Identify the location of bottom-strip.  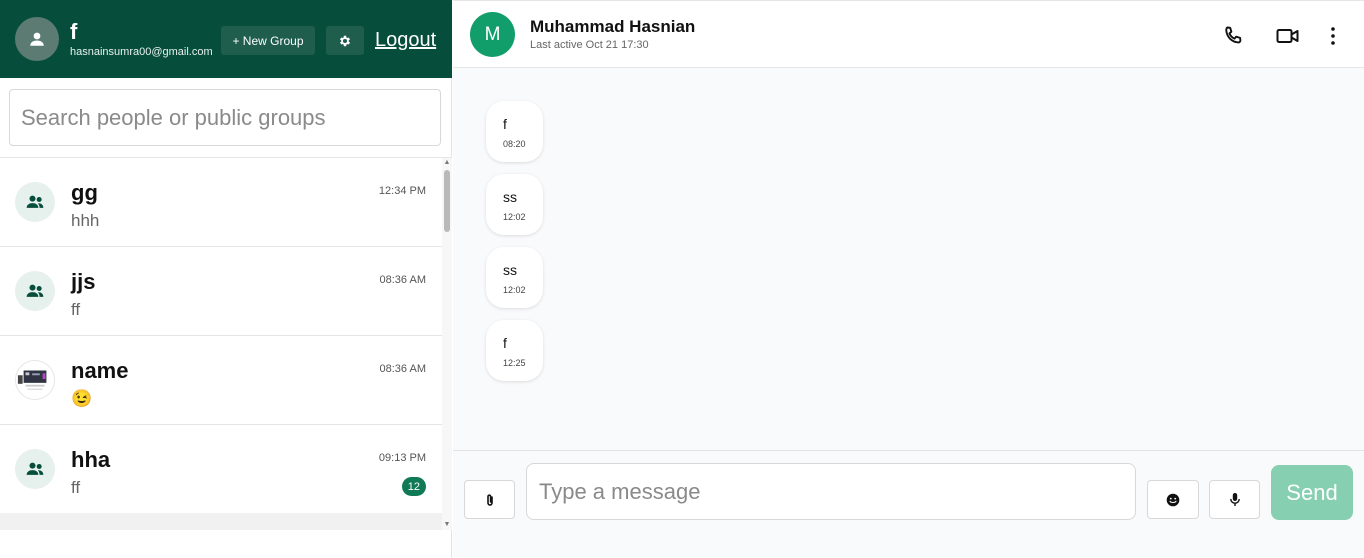
(908, 544).